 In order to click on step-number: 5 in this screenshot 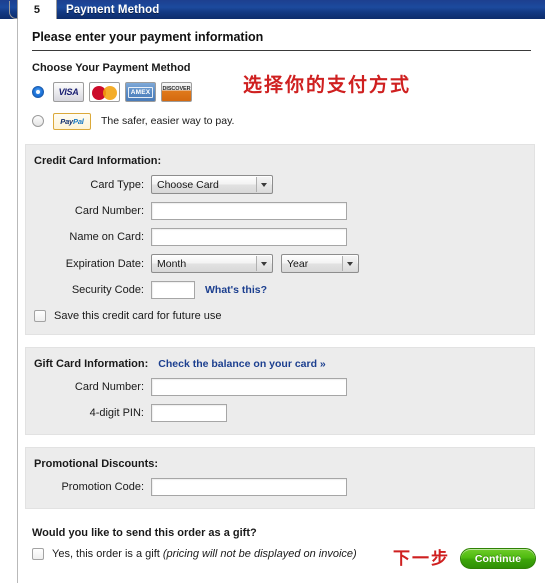, I will do `click(37, 9)`.